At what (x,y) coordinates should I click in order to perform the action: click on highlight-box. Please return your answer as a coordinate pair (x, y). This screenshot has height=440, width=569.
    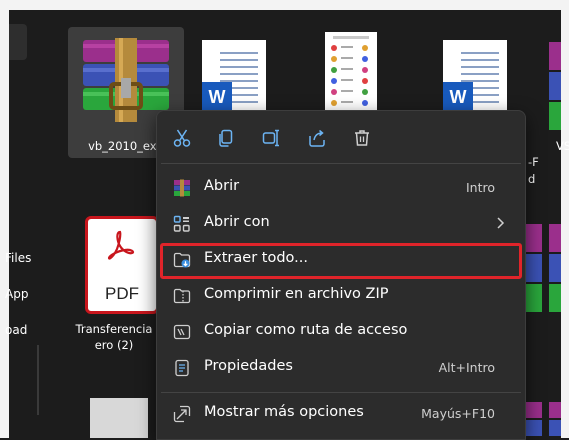
    Looking at the image, I should click on (341, 261).